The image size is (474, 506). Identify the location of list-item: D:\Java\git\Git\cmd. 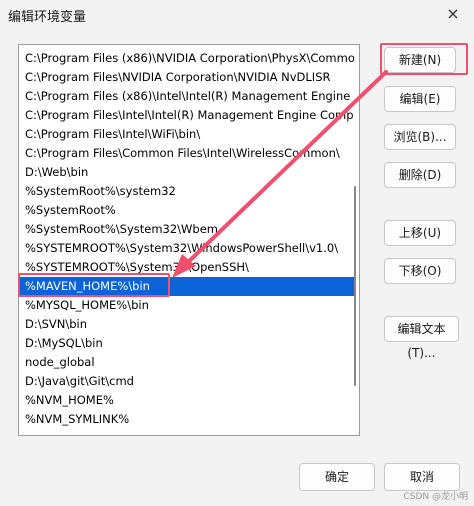
(186, 381).